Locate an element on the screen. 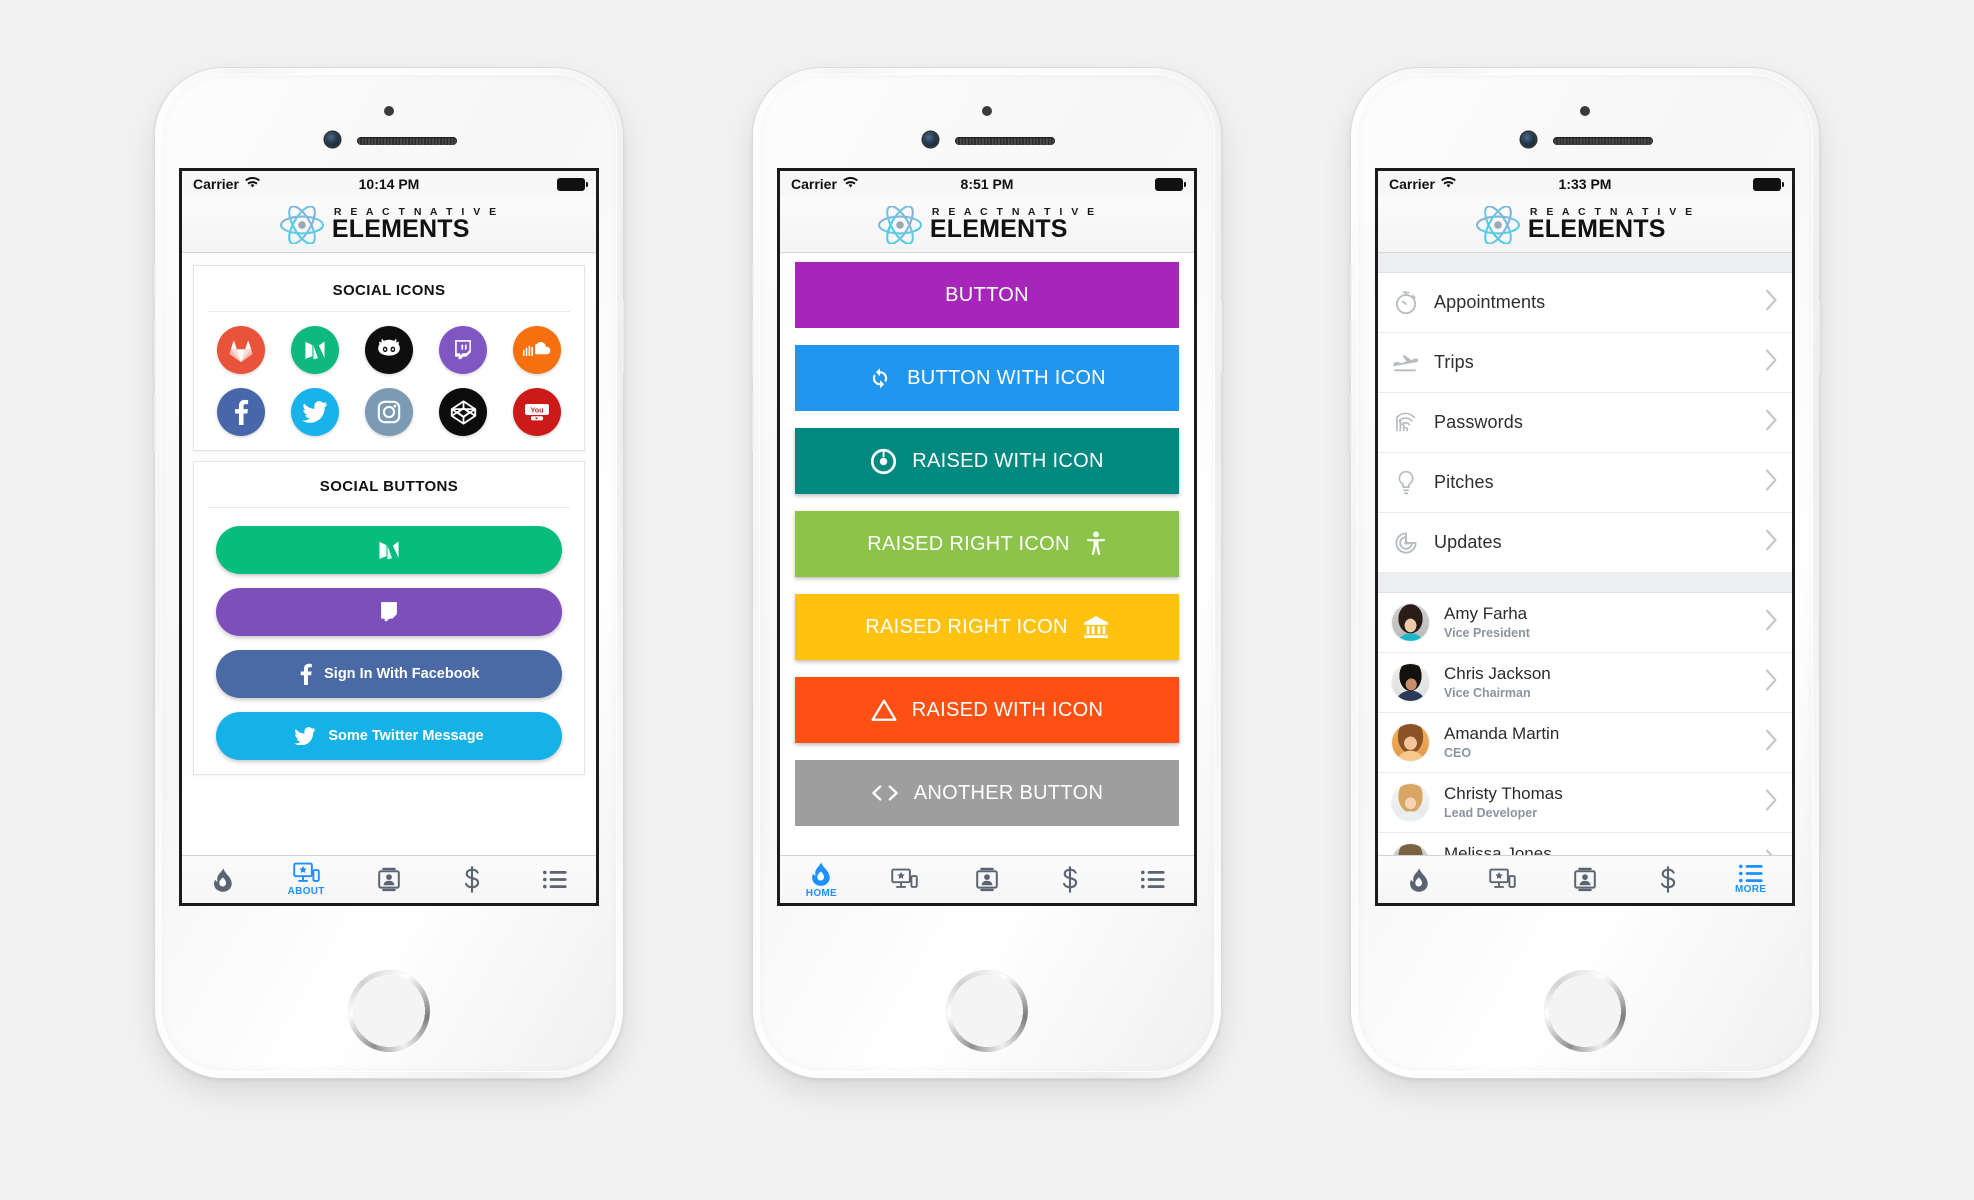 The width and height of the screenshot is (1974, 1200). contact-list-item: Melissa JonesCTO is located at coordinates (1585, 844).